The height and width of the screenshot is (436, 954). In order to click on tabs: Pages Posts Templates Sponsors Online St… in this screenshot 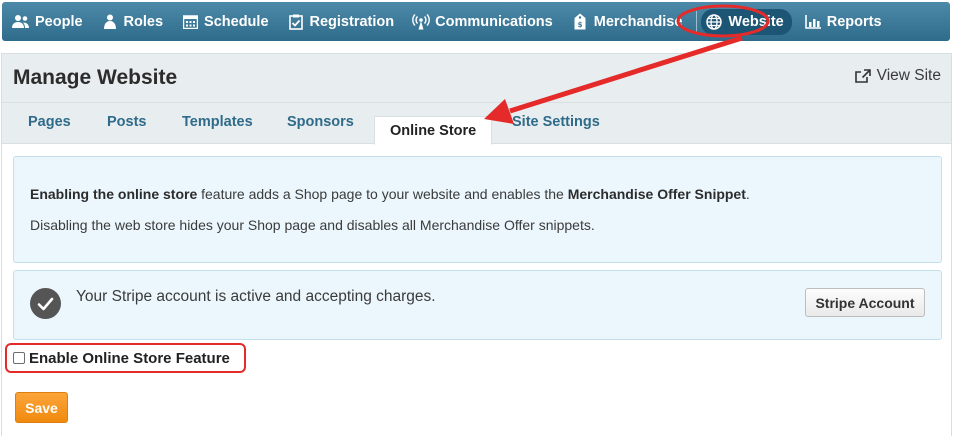, I will do `click(476, 124)`.